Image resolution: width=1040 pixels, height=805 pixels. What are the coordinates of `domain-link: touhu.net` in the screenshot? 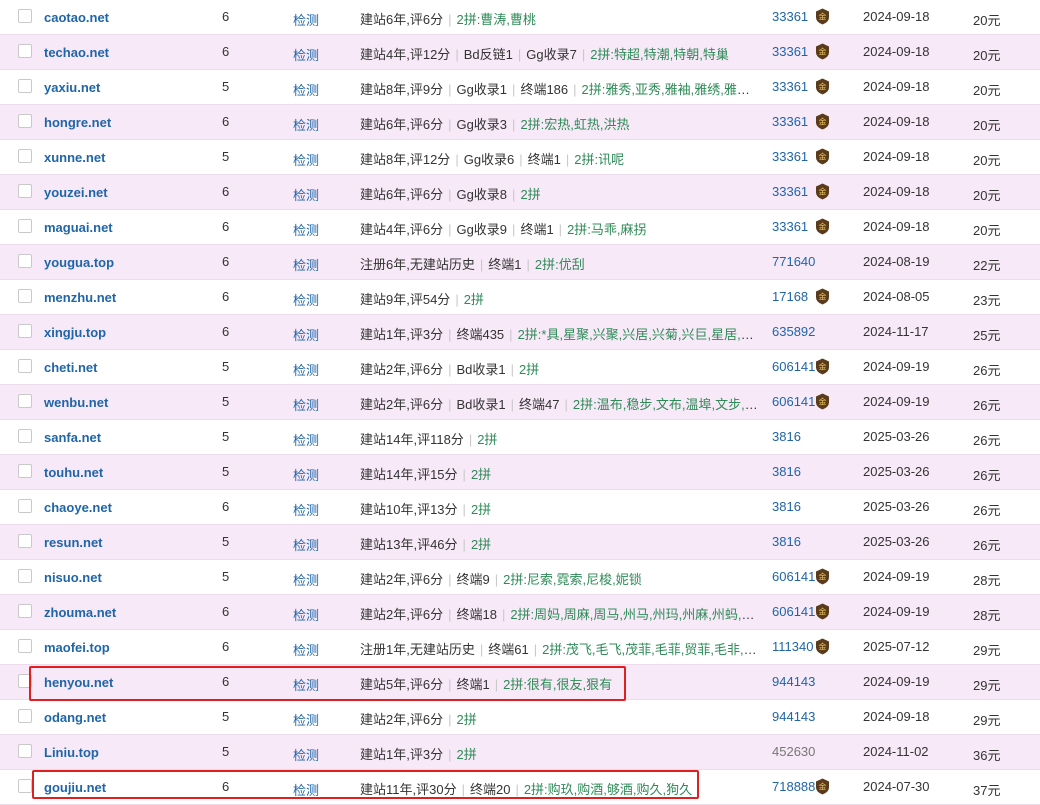 It's located at (73, 472).